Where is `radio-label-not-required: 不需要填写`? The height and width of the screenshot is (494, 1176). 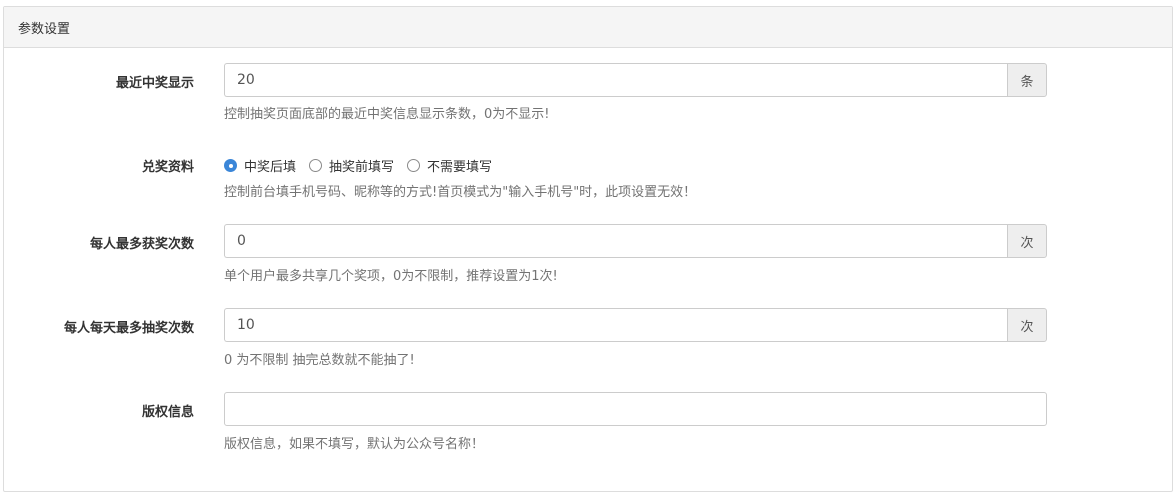
radio-label-not-required: 不需要填写 is located at coordinates (460, 167).